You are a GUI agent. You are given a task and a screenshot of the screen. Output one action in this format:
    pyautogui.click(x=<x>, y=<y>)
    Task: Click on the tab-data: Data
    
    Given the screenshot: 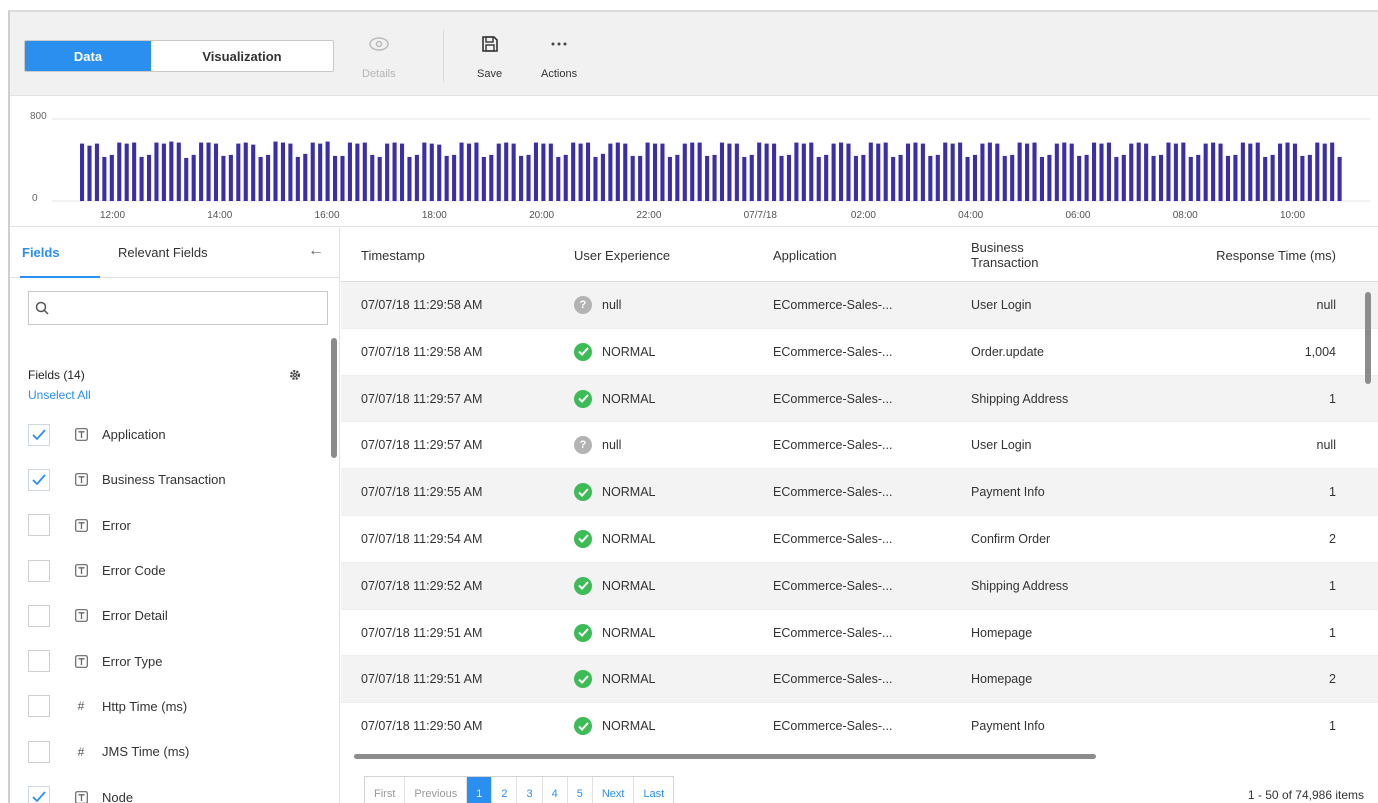 What is the action you would take?
    pyautogui.click(x=88, y=56)
    